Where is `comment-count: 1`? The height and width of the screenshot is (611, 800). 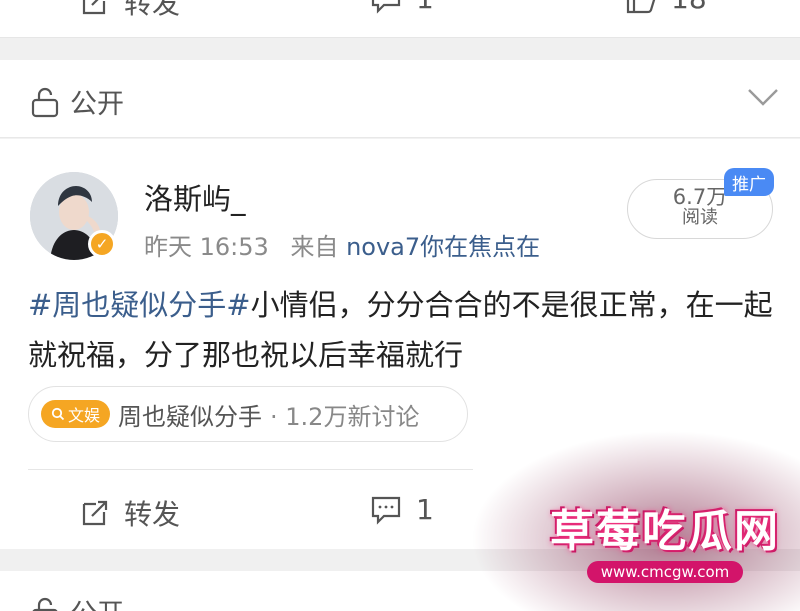 comment-count: 1 is located at coordinates (425, 509).